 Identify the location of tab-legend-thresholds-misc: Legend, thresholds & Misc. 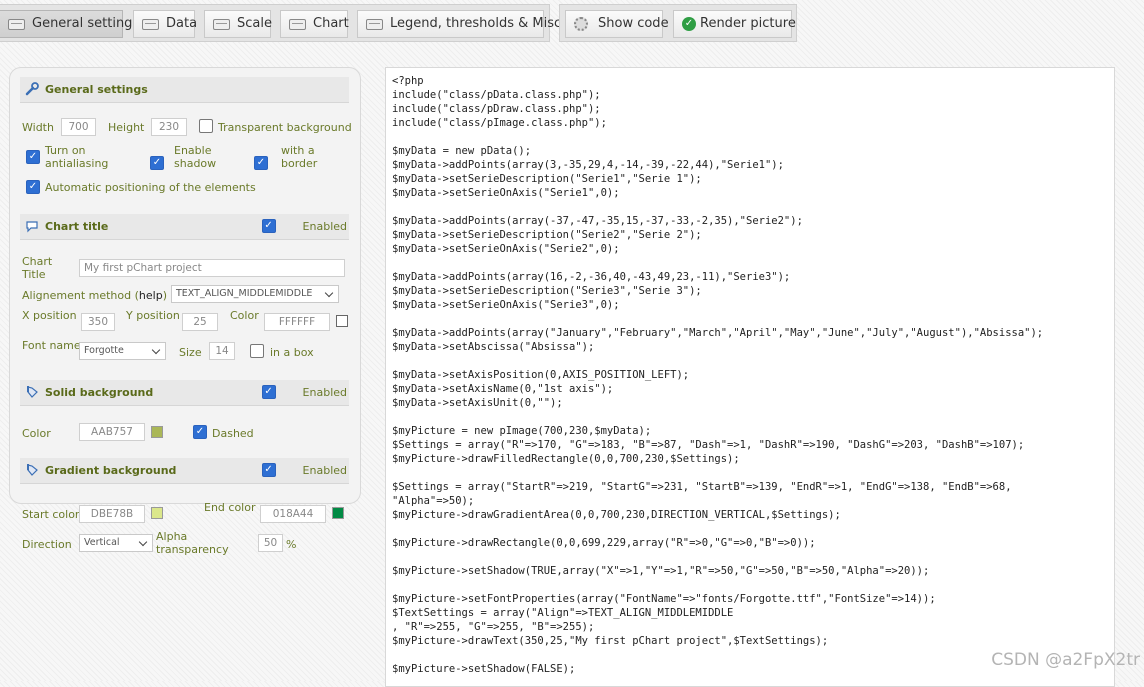
(459, 24).